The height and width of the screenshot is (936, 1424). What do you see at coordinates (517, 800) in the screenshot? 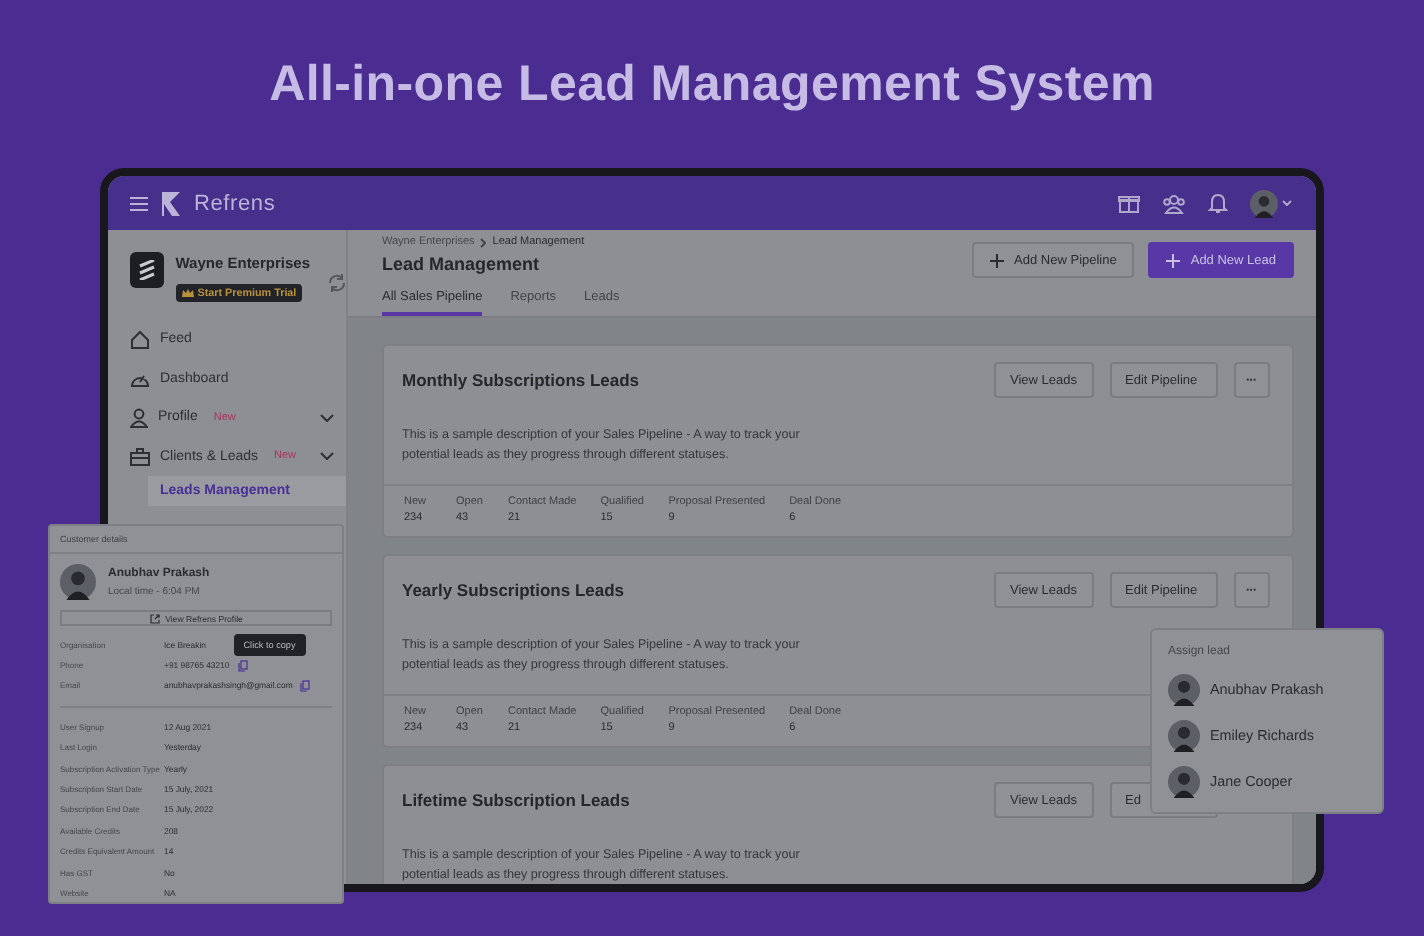
I see `pipeline-title: Lifetime Subscription Leads` at bounding box center [517, 800].